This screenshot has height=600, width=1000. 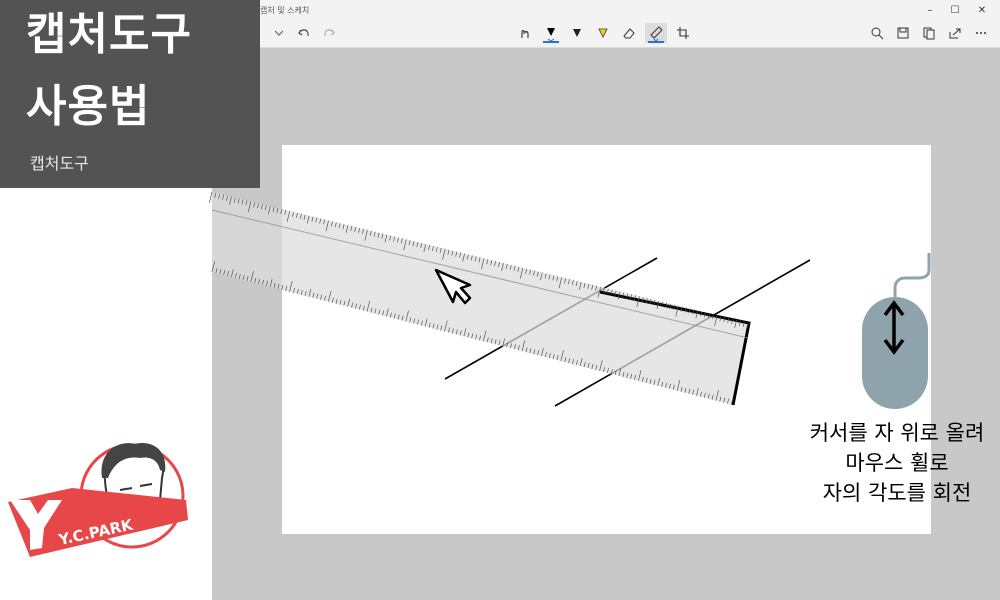 I want to click on banner-title-line2: 사용법, so click(x=88, y=106).